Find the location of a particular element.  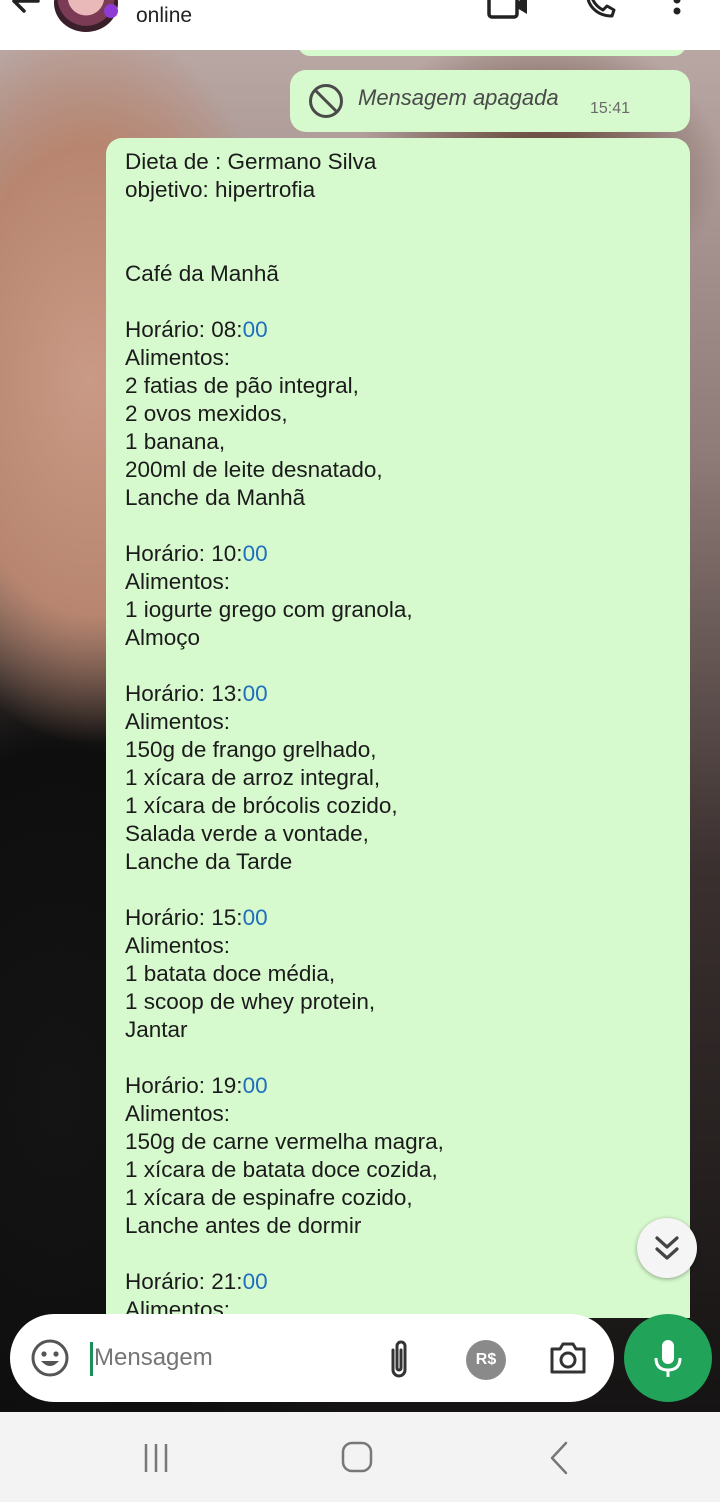

message-line: Horário: 19:00 is located at coordinates (401, 1086).